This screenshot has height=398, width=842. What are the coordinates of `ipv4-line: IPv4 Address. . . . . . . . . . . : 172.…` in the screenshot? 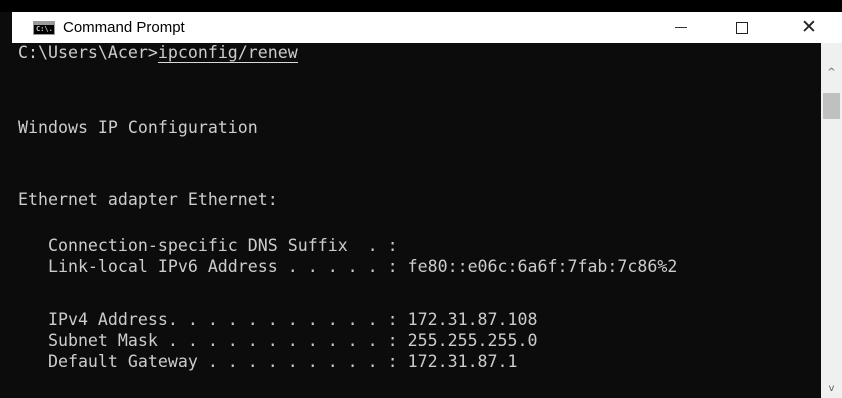 It's located at (278, 319).